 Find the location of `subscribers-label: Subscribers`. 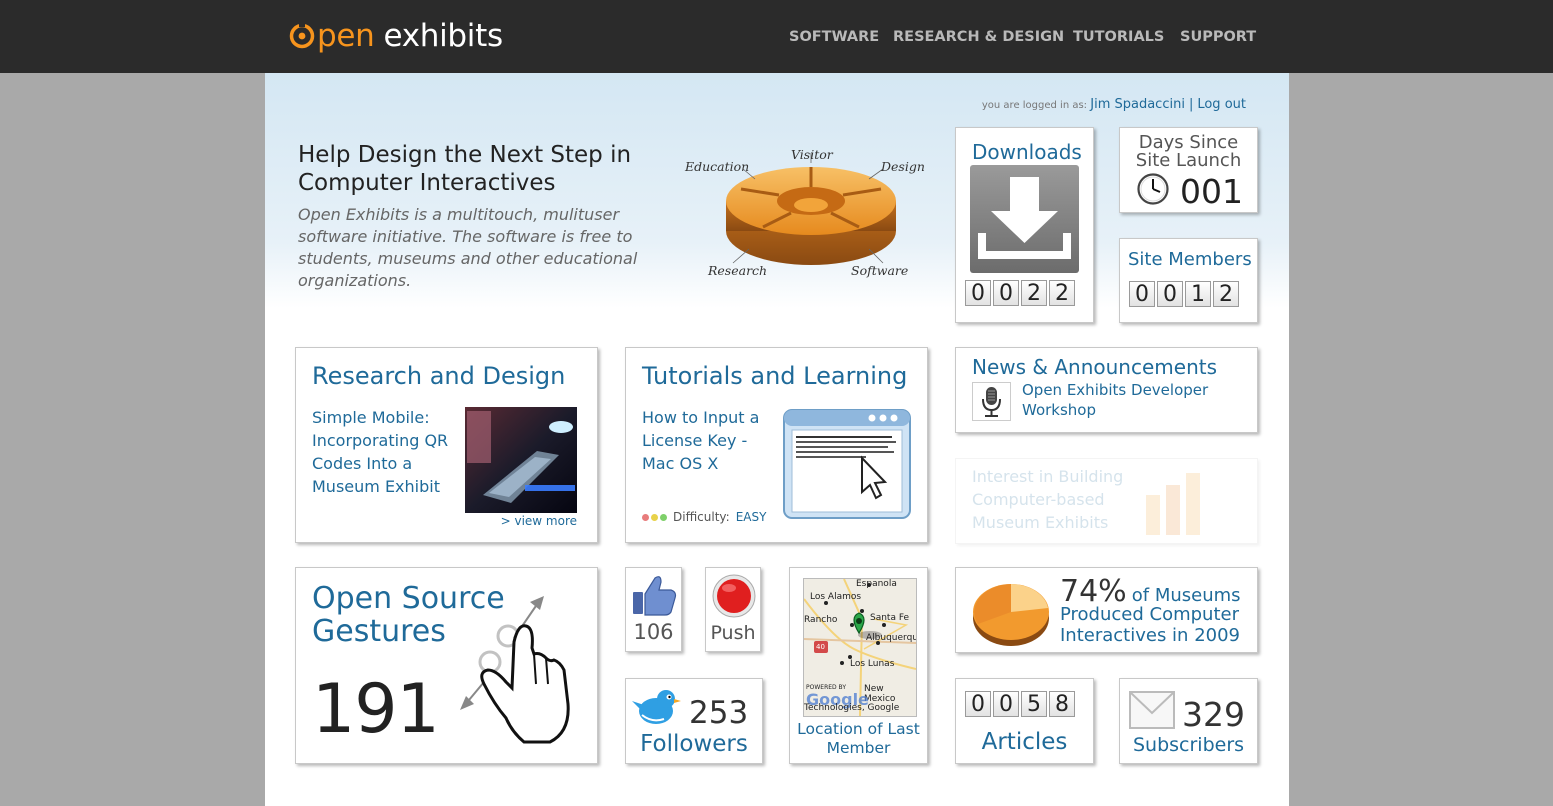

subscribers-label: Subscribers is located at coordinates (1188, 745).